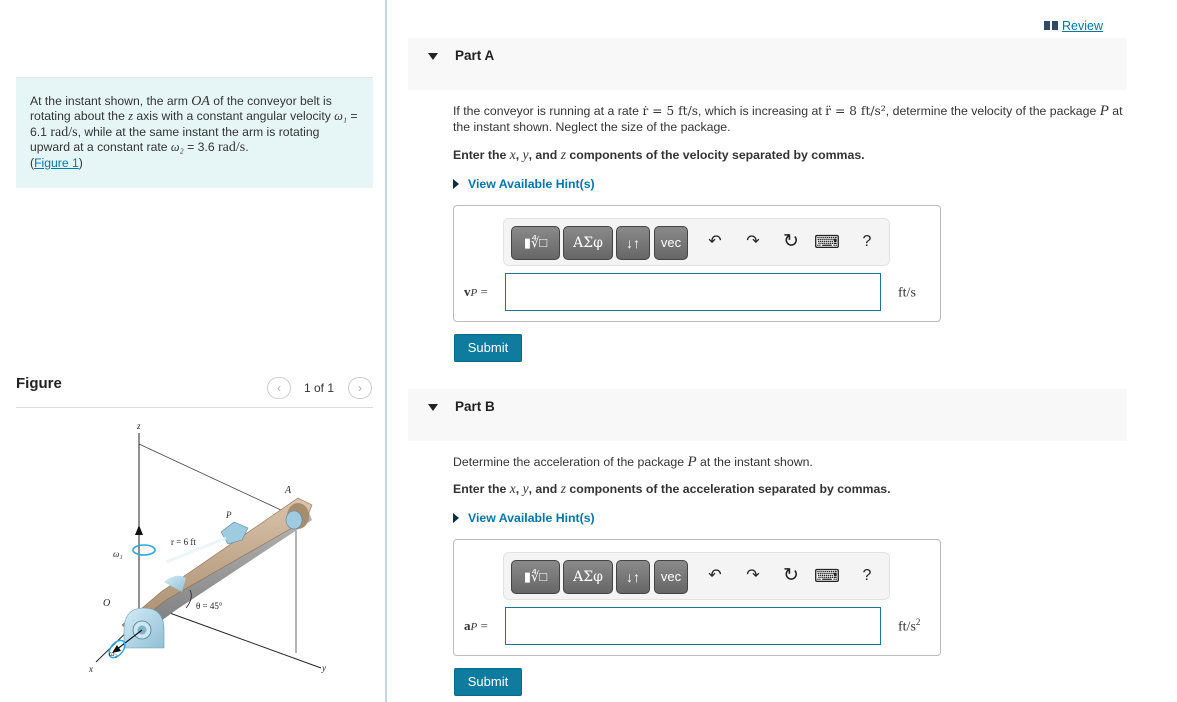 Image resolution: width=1177 pixels, height=702 pixels. What do you see at coordinates (319, 388) in the screenshot?
I see `figure-pager: 1 of 1` at bounding box center [319, 388].